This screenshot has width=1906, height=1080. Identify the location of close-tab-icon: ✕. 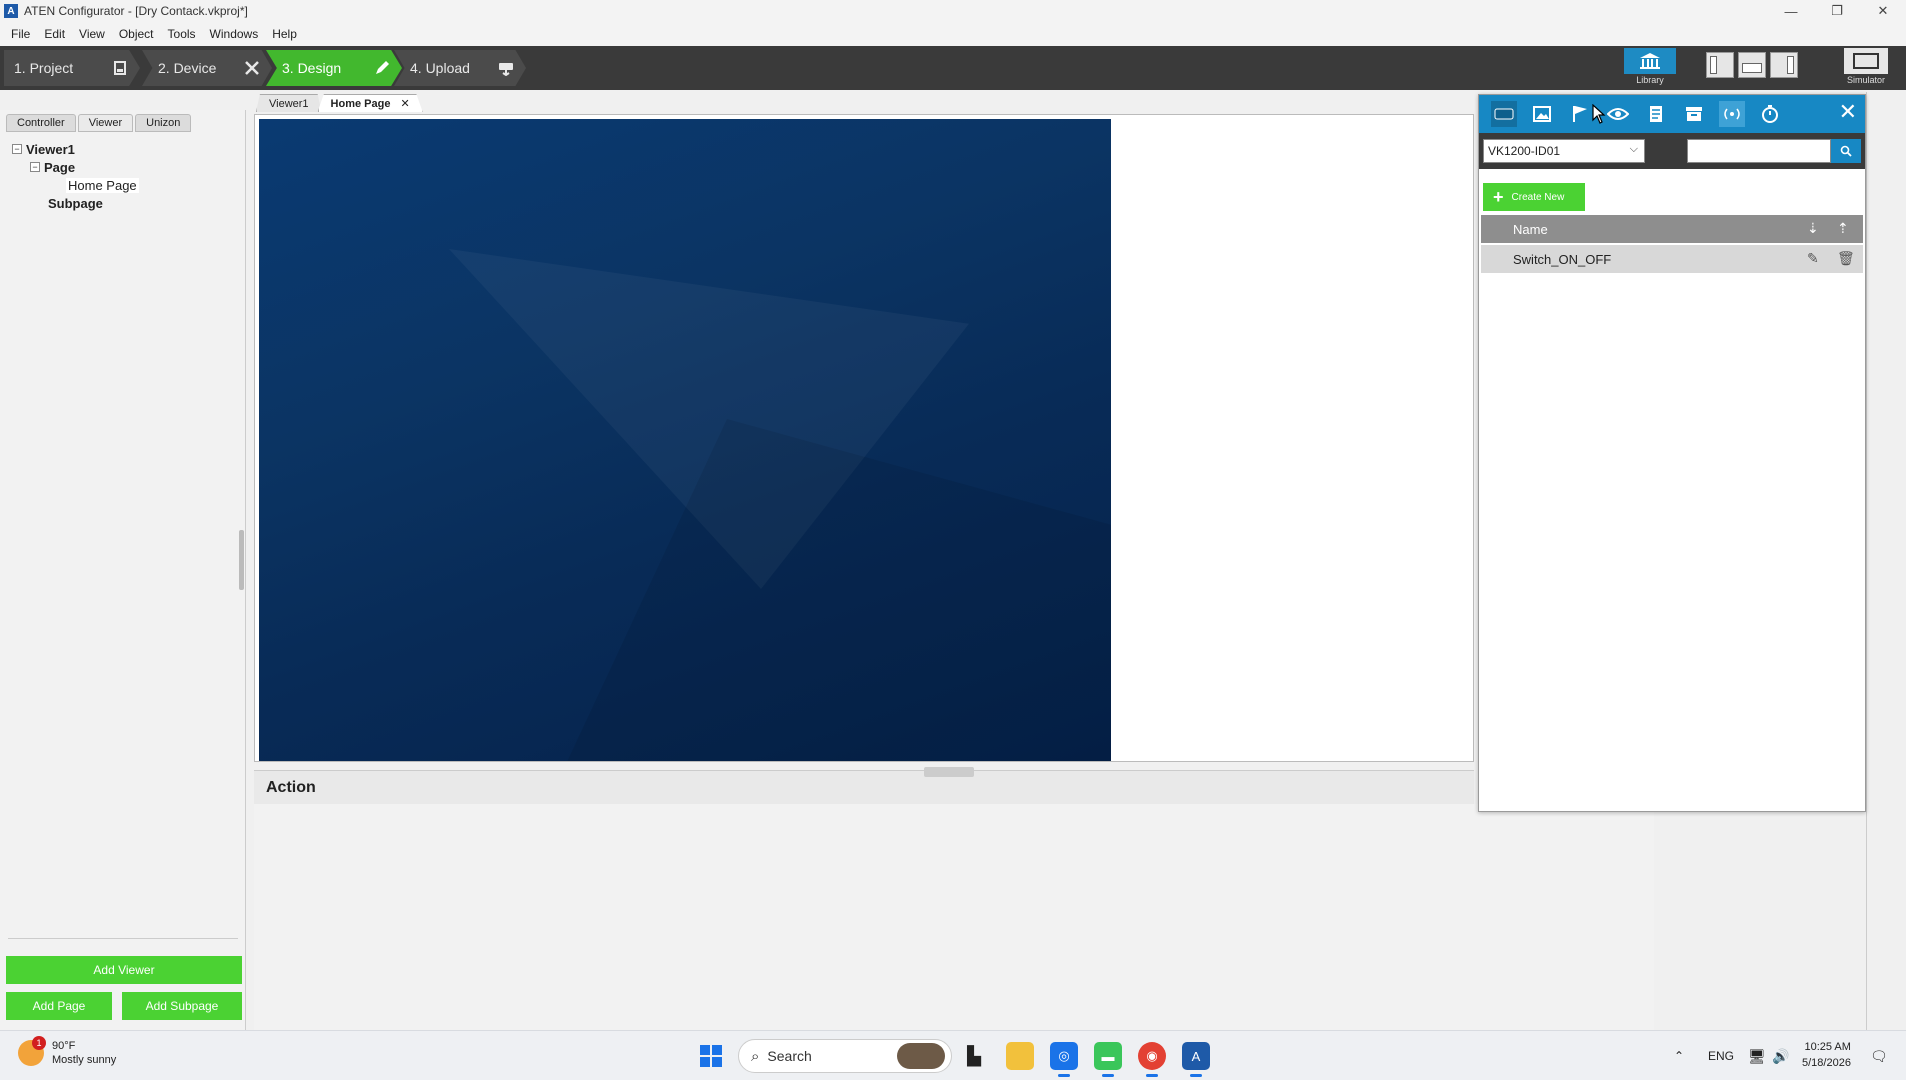
(404, 103).